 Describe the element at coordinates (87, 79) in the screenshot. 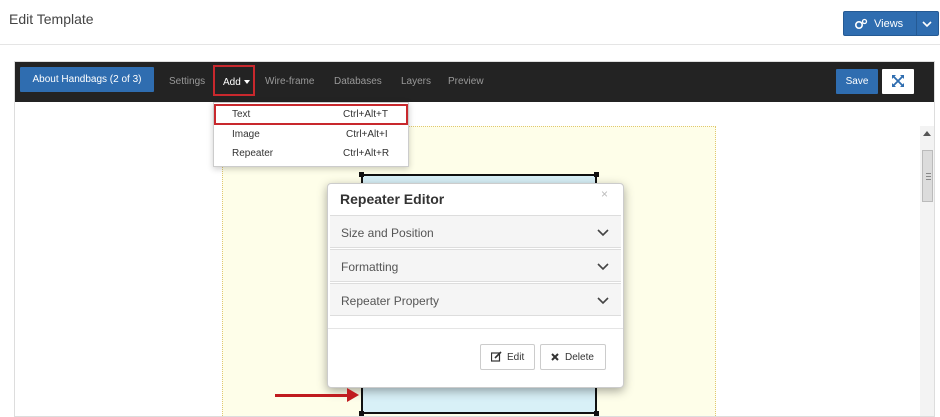

I see `template-selector-button: About Handbags (2 of 3)` at that location.